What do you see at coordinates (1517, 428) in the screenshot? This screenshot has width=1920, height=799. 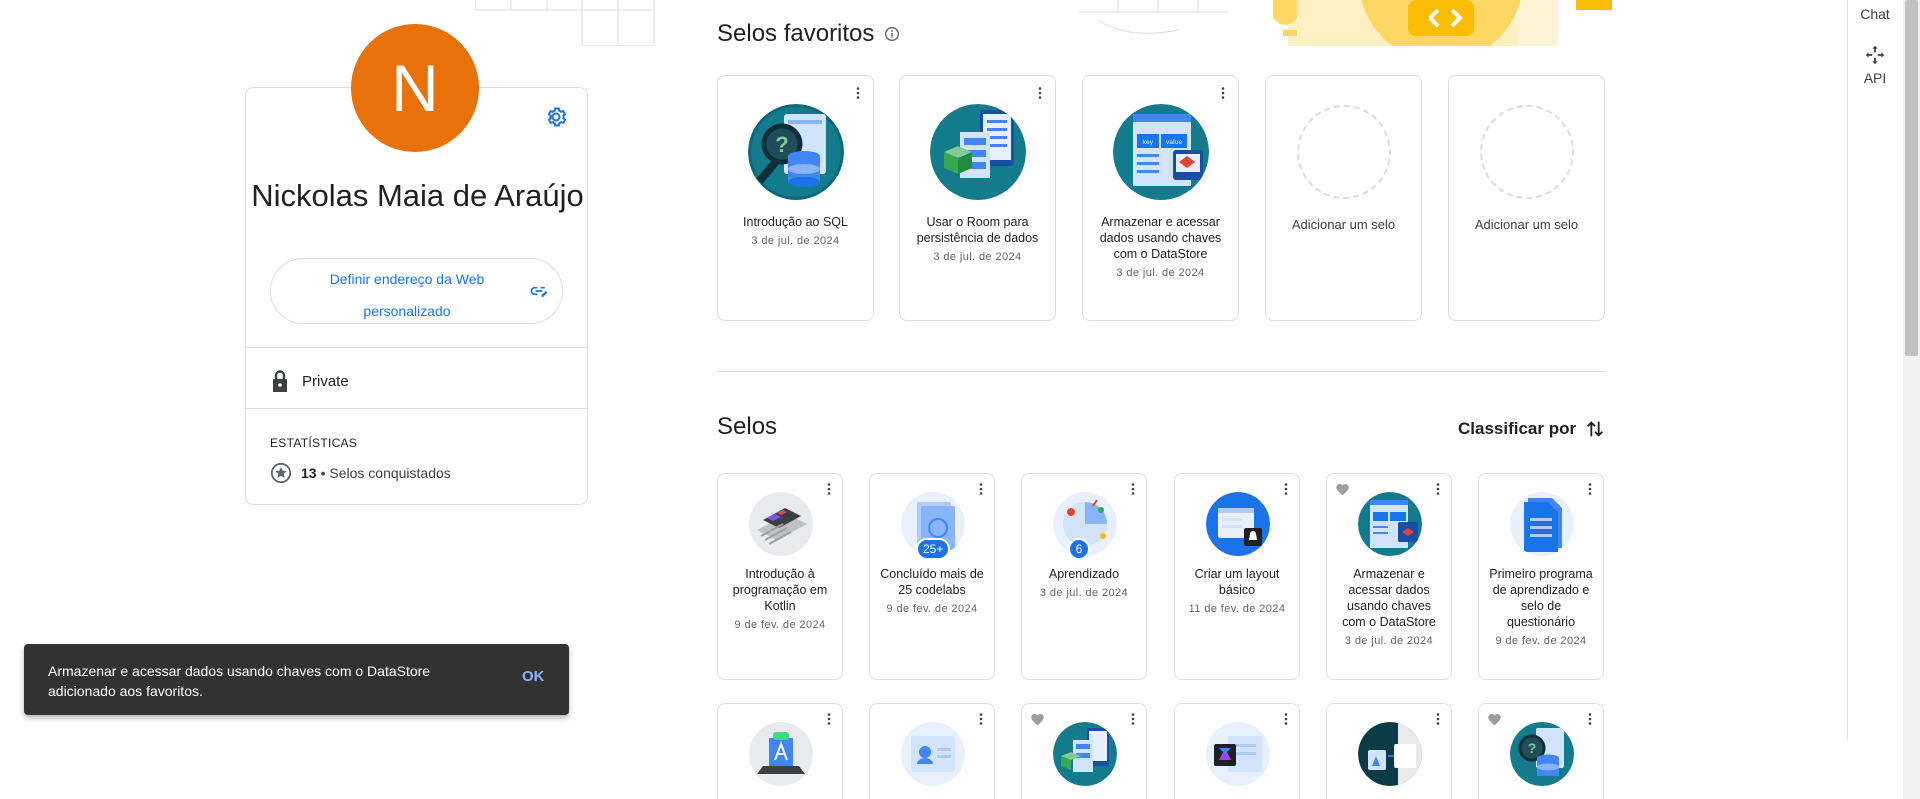 I see `sort-label: Classificar por` at bounding box center [1517, 428].